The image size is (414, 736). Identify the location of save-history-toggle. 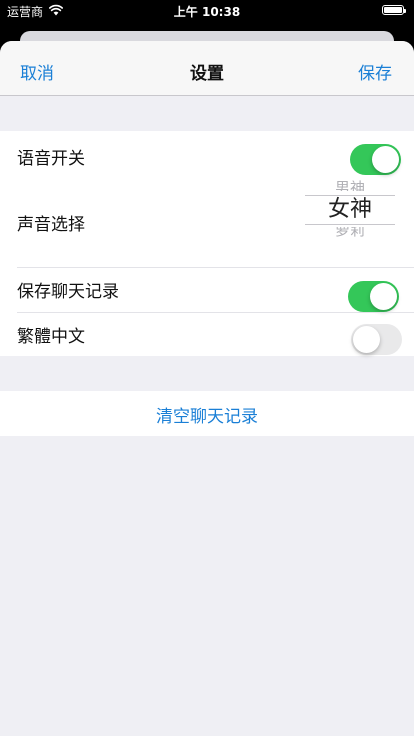
(373, 296).